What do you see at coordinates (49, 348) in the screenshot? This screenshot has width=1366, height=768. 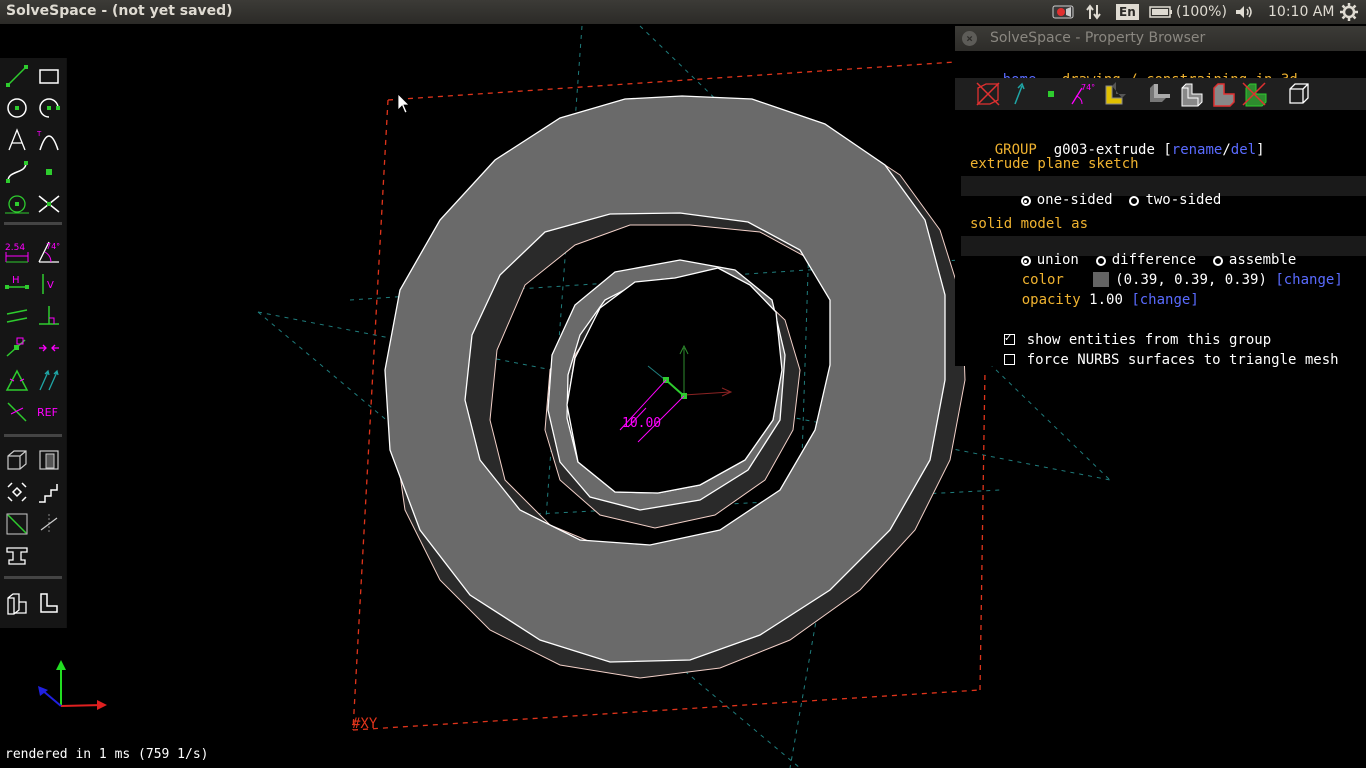 I see `symmetric-constraint-icon` at bounding box center [49, 348].